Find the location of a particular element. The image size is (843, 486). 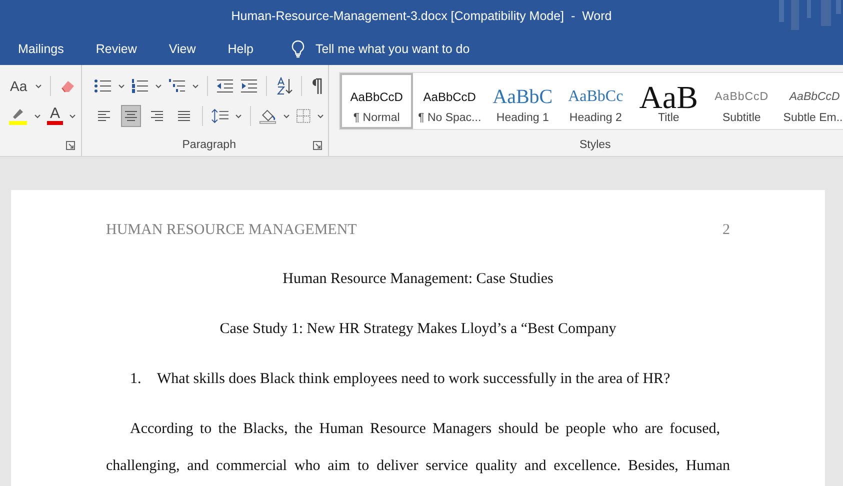

group-label: Paragraph is located at coordinates (209, 145).